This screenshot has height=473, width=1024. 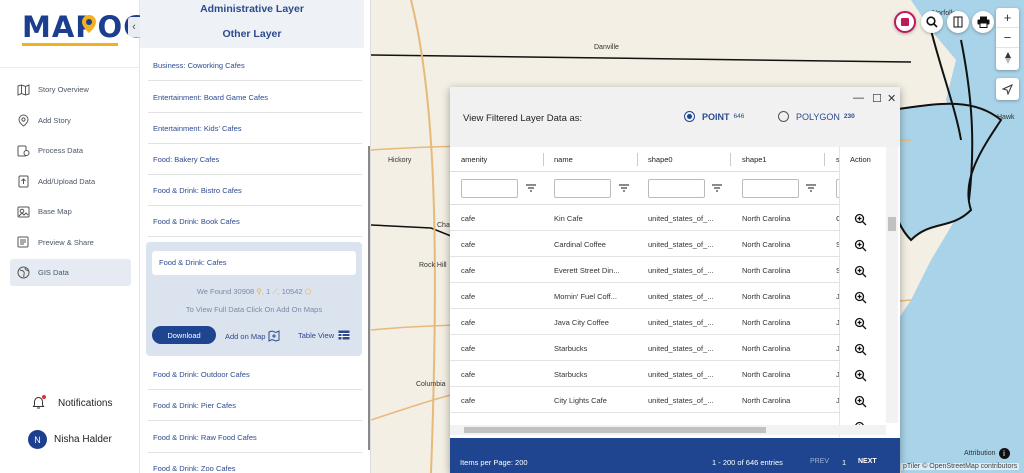 What do you see at coordinates (70, 89) in the screenshot?
I see `nav-item-story-overview: Story Overview` at bounding box center [70, 89].